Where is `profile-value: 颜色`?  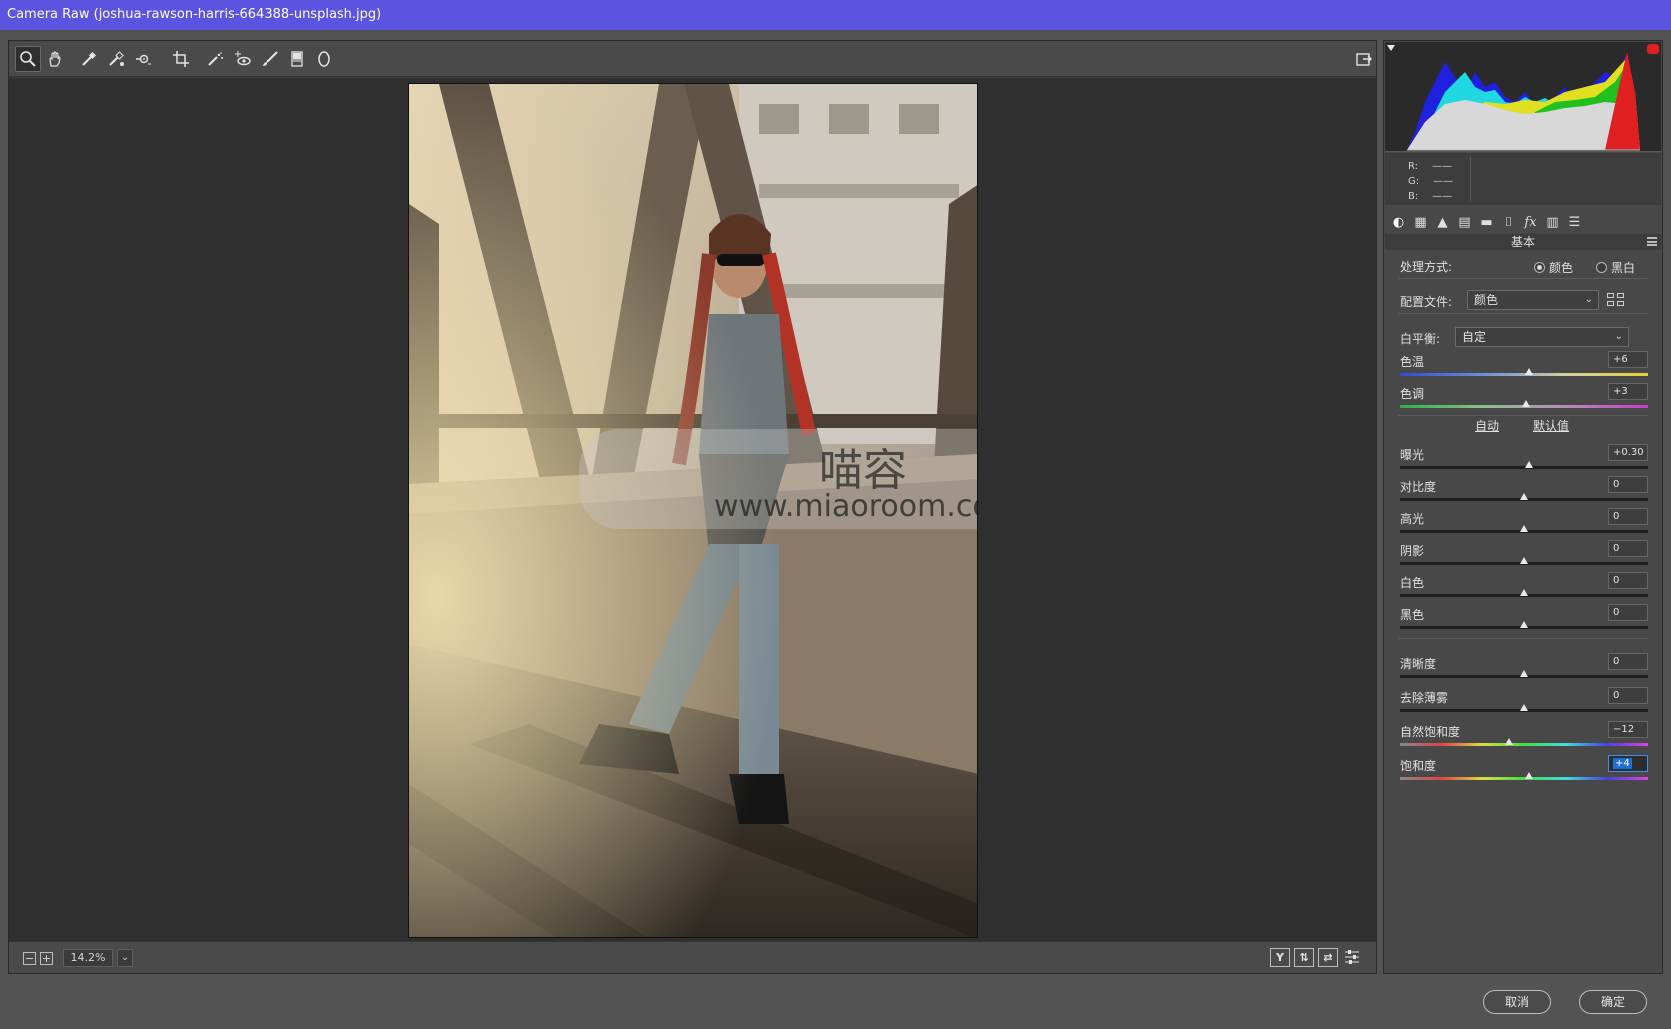 profile-value: 颜色 is located at coordinates (1486, 300).